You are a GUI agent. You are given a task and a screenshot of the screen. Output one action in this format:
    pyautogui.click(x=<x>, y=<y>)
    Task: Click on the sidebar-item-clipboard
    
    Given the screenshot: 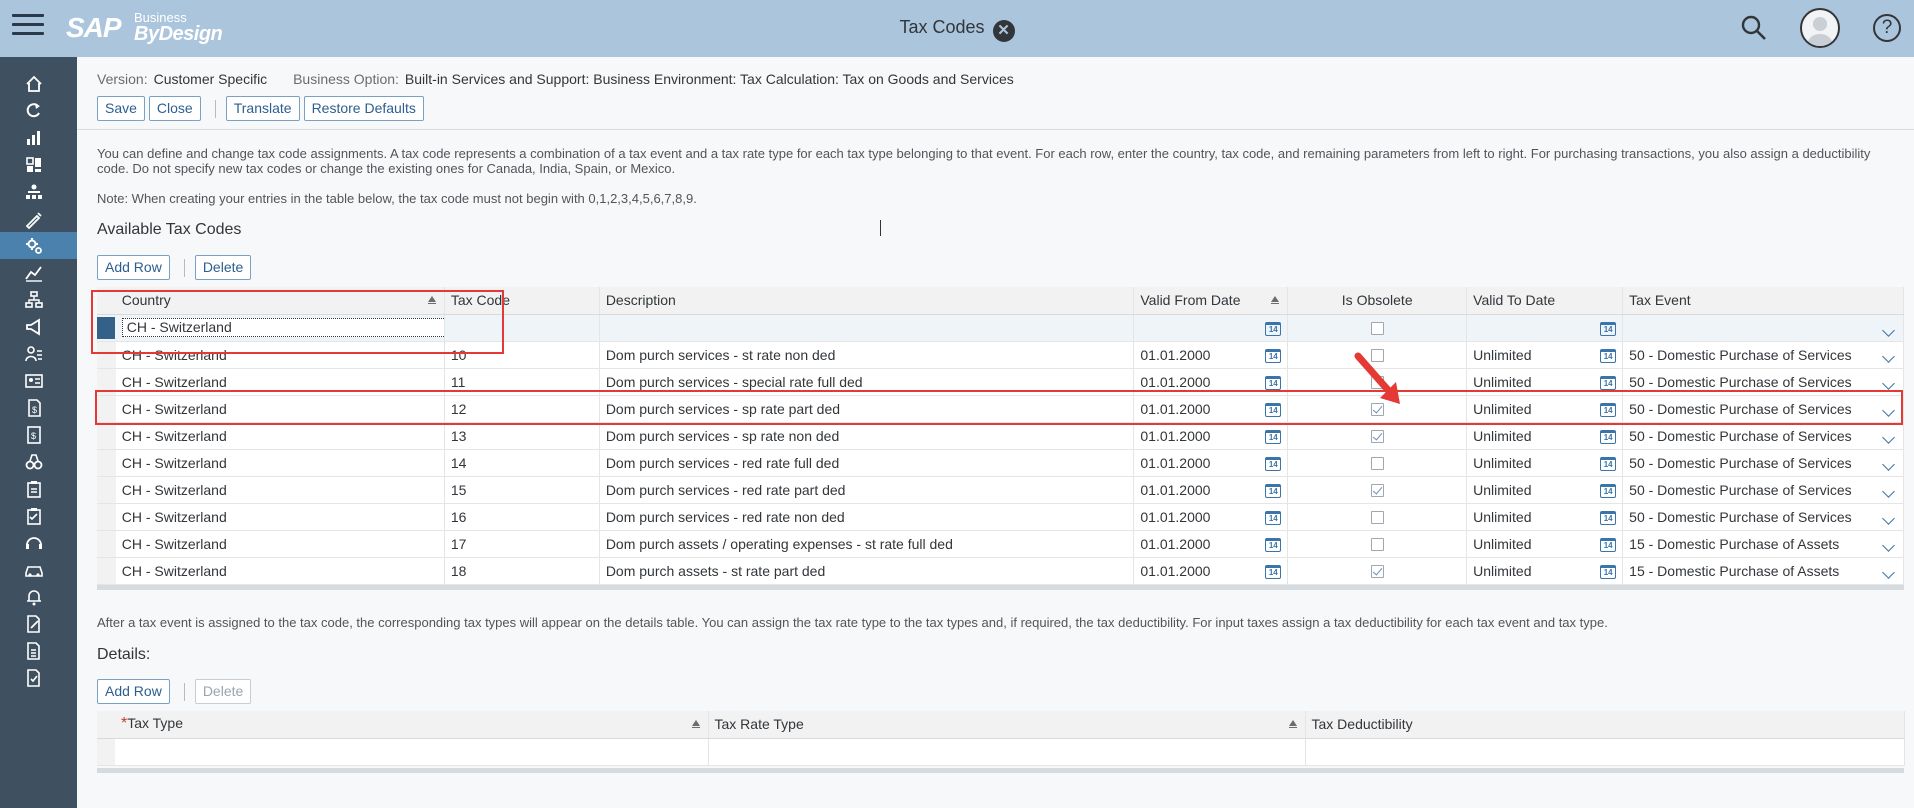 What is the action you would take?
    pyautogui.click(x=38, y=488)
    